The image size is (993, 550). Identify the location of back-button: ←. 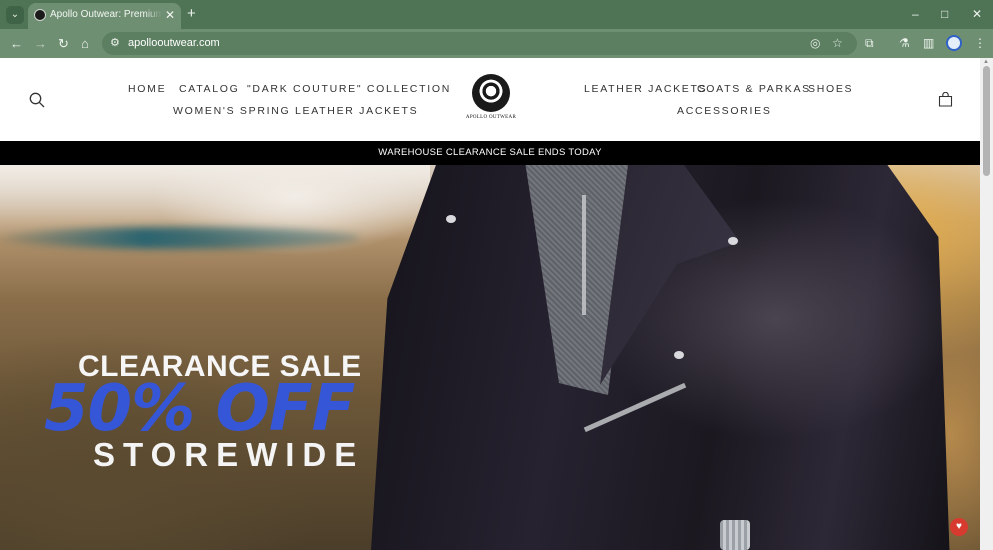
(16, 43).